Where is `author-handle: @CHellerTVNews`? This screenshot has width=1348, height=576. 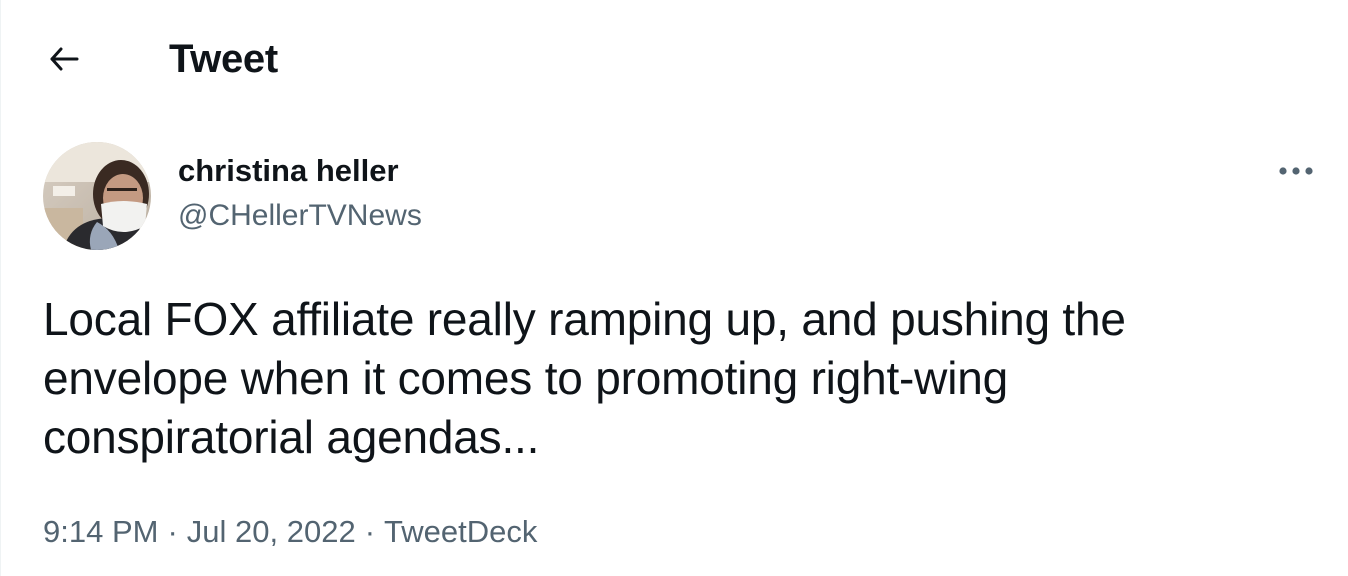 author-handle: @CHellerTVNews is located at coordinates (300, 216).